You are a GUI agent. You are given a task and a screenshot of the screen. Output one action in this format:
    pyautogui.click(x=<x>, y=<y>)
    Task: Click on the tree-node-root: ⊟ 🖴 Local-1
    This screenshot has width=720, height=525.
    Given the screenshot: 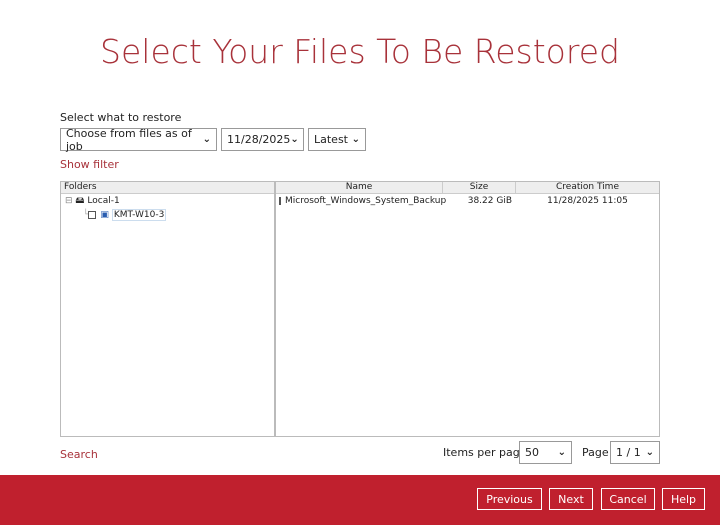 What is the action you would take?
    pyautogui.click(x=167, y=201)
    